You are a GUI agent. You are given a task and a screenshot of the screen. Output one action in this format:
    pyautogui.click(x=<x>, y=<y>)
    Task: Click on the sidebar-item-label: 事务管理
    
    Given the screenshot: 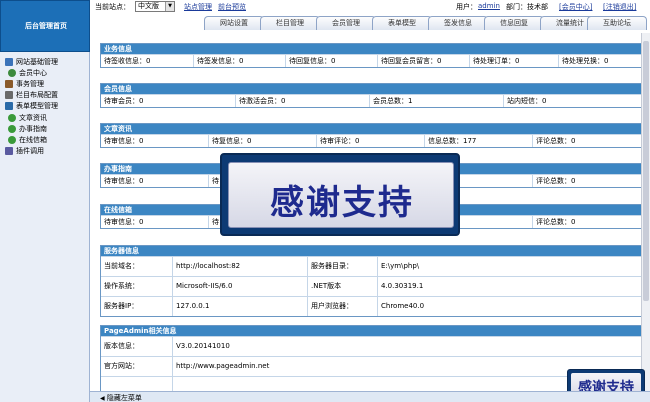 What is the action you would take?
    pyautogui.click(x=30, y=83)
    